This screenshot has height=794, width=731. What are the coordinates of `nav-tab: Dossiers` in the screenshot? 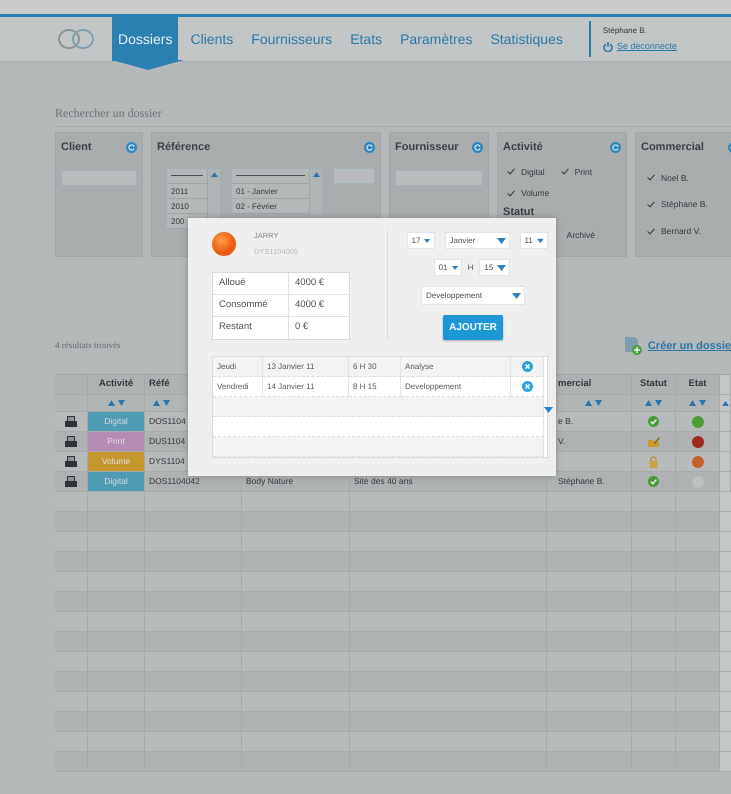 It's located at (145, 39).